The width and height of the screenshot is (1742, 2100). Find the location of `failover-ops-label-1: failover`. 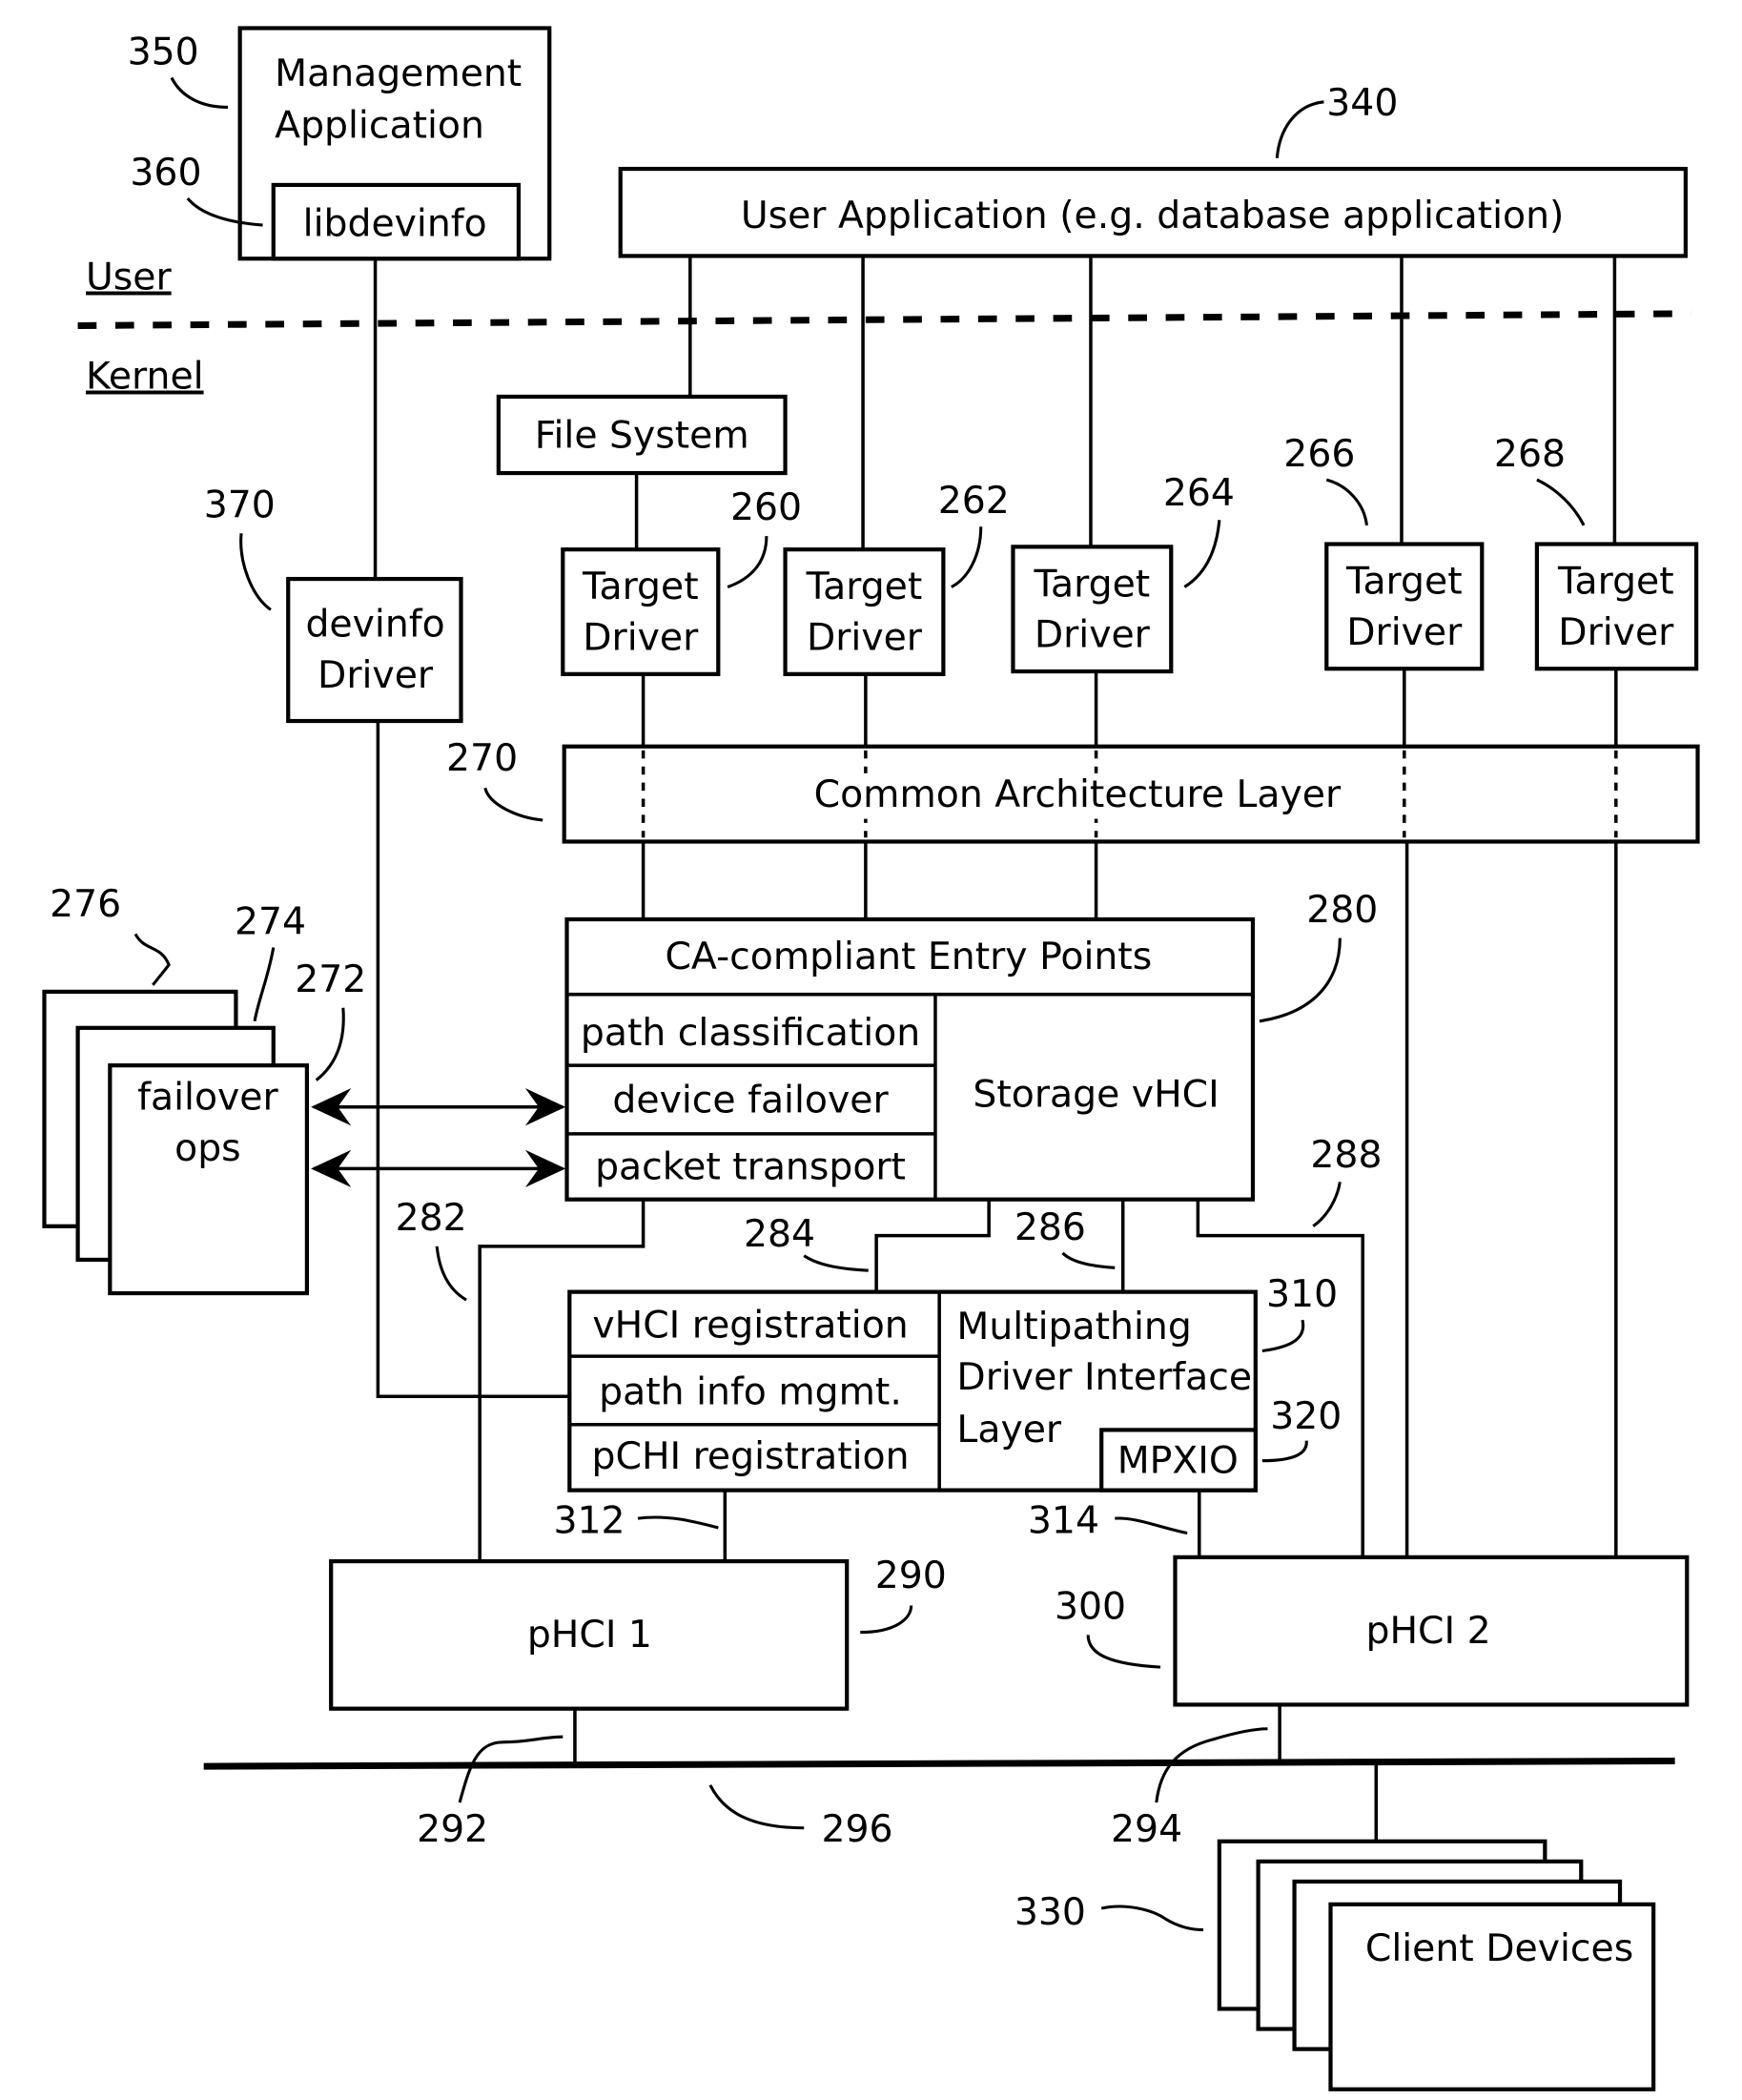

failover-ops-label-1: failover is located at coordinates (207, 1098).